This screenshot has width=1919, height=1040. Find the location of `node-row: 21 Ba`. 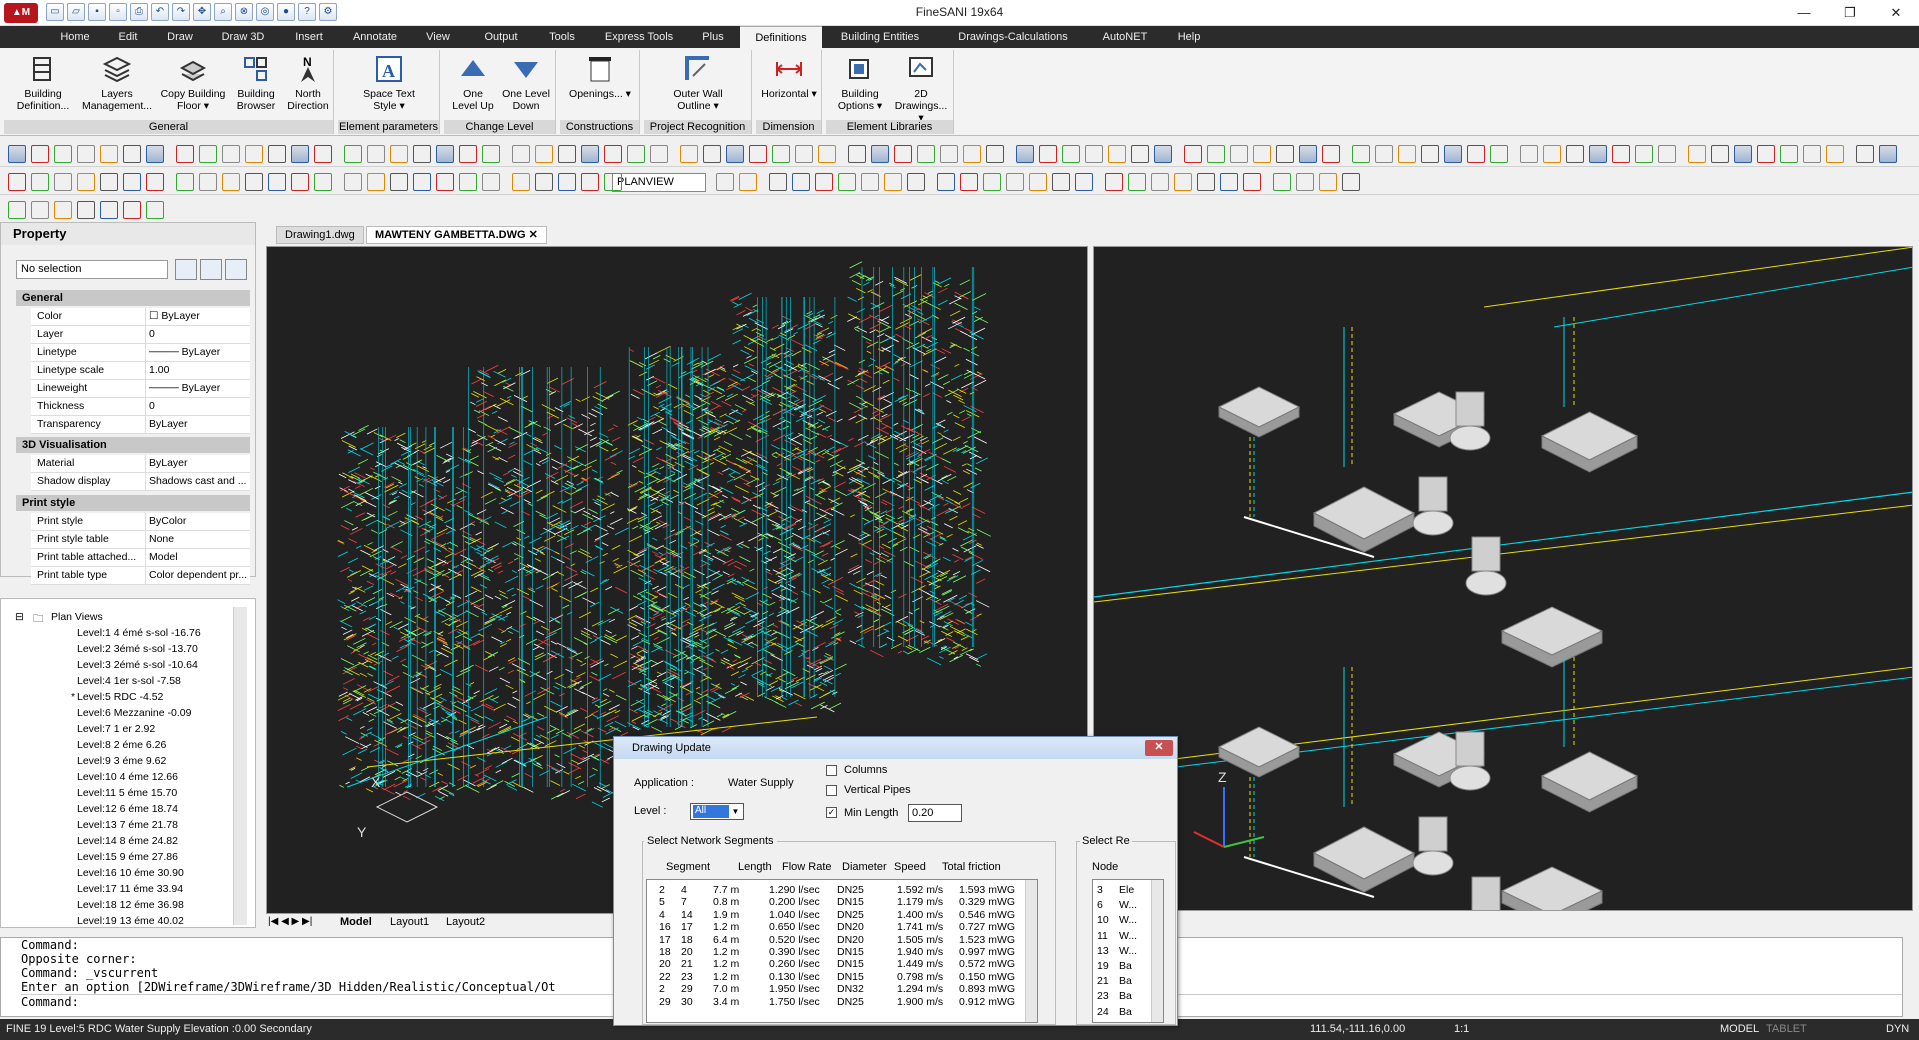

node-row: 21 Ba is located at coordinates (1122, 981).